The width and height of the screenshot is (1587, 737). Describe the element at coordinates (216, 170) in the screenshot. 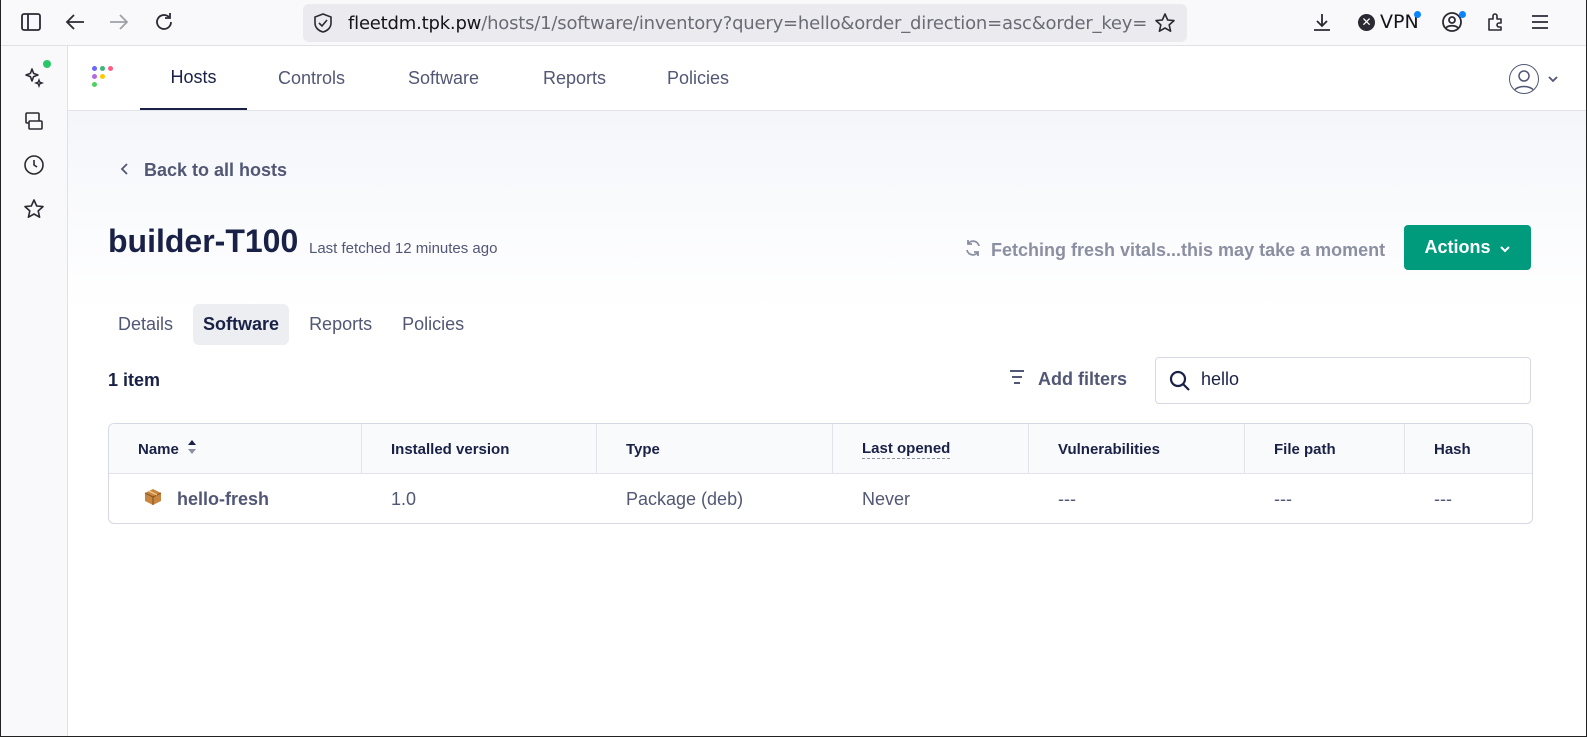

I see `back-label: Back to all hosts` at that location.